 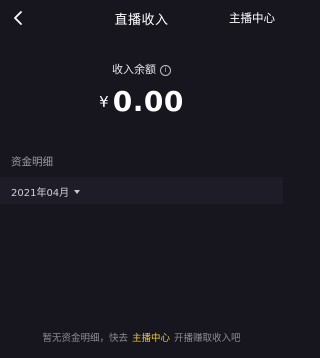 I want to click on balance-amount: 0.00, so click(x=148, y=101).